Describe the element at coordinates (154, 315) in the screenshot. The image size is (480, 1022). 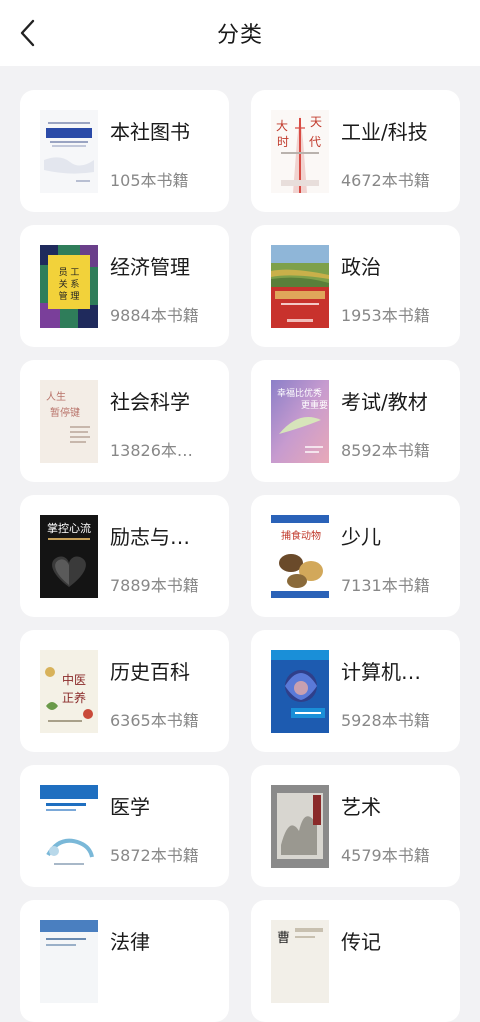
I see `category-count: 9884本书籍` at that location.